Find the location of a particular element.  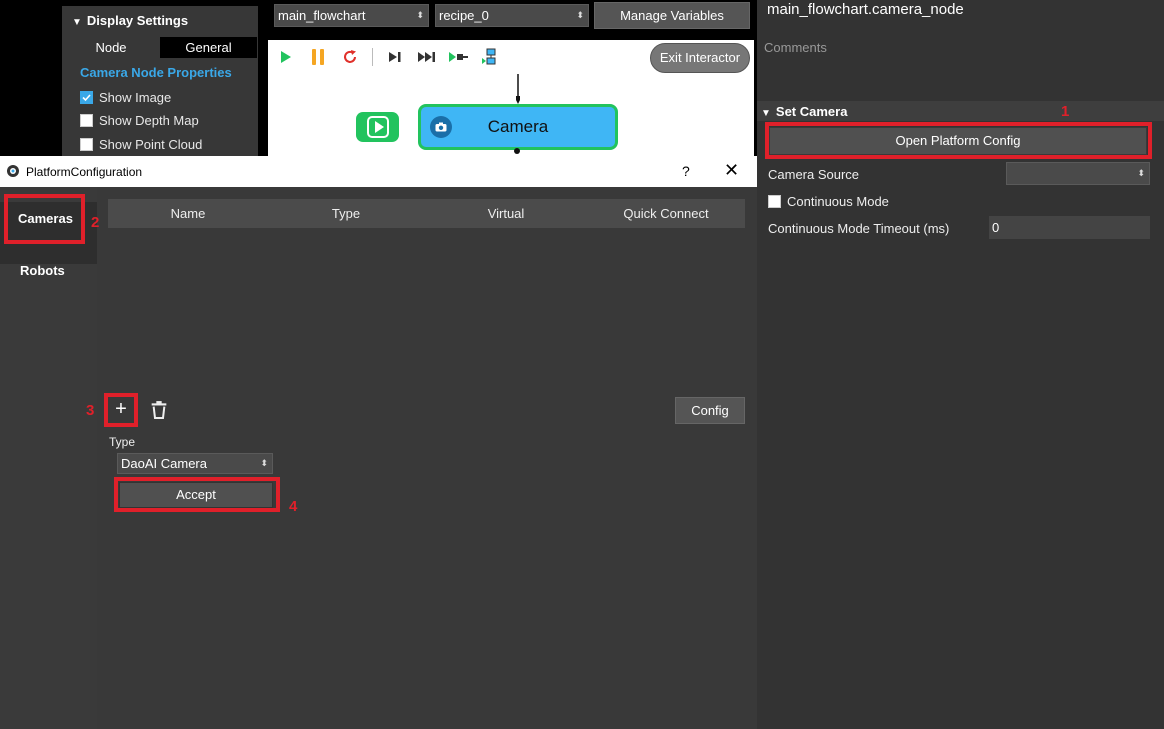

show-depth-map-checkbox is located at coordinates (86, 120).